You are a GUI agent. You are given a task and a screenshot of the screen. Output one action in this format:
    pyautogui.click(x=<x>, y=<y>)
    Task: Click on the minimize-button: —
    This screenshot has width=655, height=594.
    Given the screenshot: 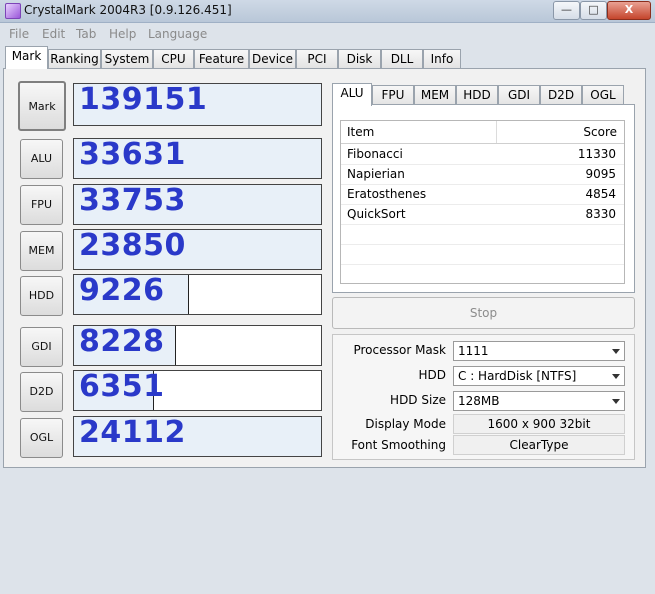 What is the action you would take?
    pyautogui.click(x=566, y=10)
    